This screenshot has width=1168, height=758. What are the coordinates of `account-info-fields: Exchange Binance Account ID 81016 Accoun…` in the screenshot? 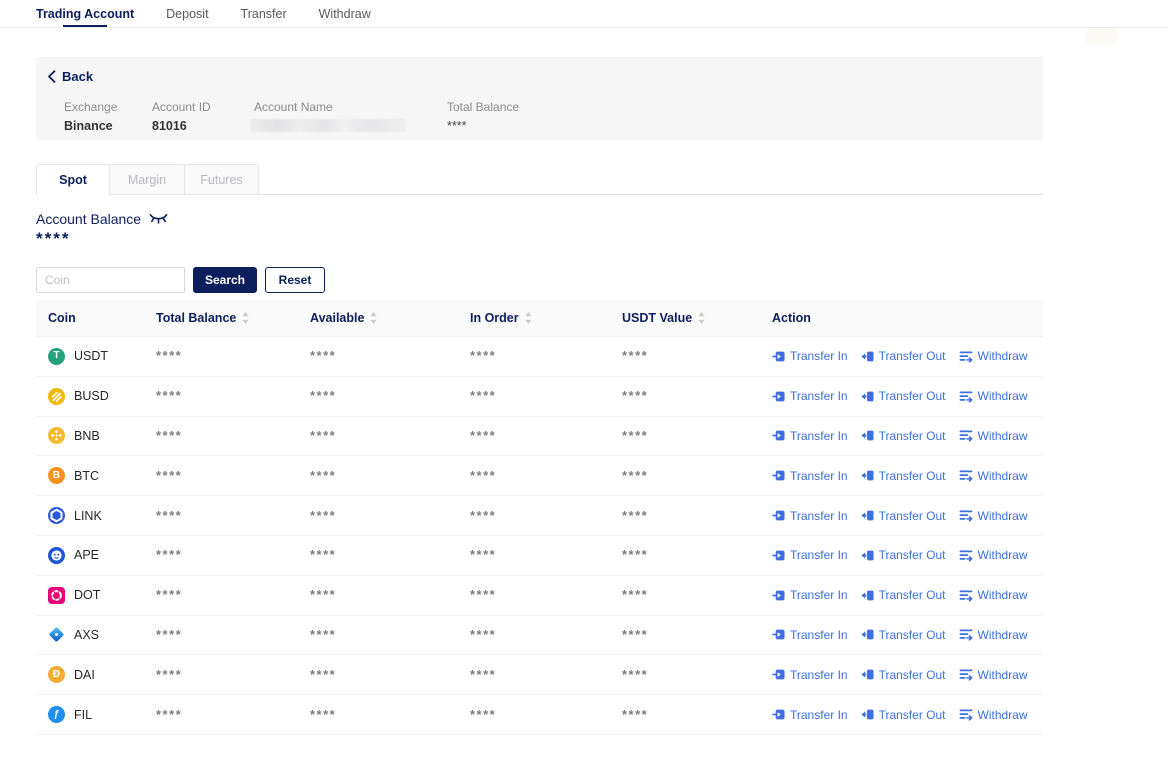 It's located at (315, 116).